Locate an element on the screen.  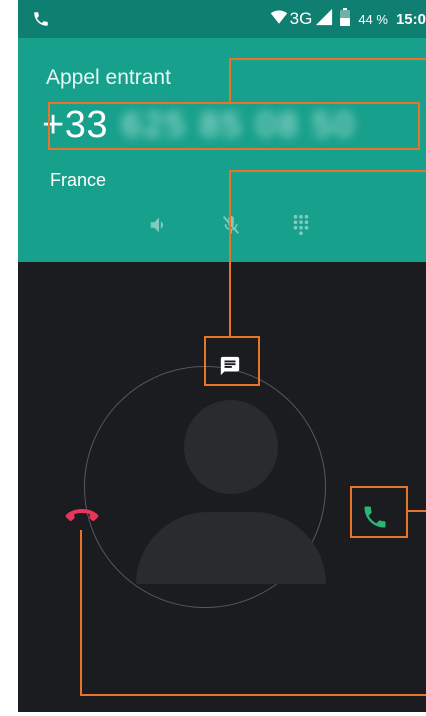
decline-phone-icon is located at coordinates (82, 515).